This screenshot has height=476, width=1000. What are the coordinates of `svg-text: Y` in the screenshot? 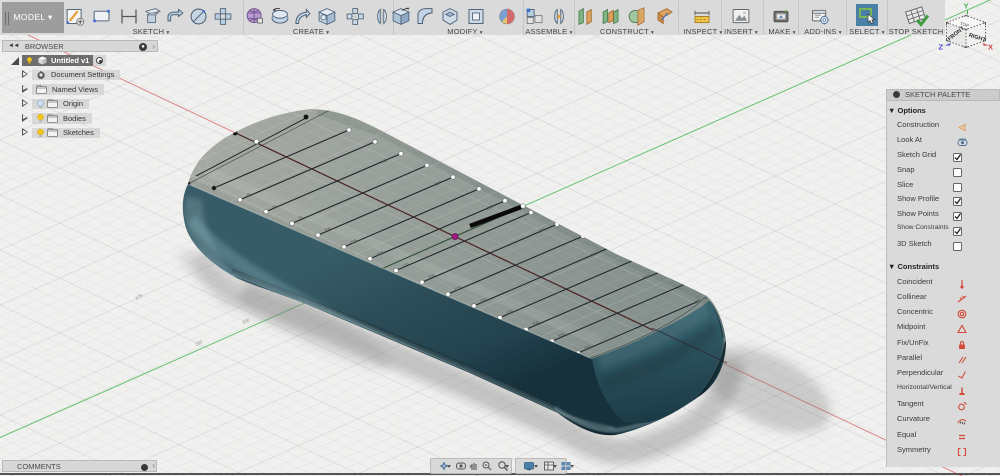 It's located at (966, 6).